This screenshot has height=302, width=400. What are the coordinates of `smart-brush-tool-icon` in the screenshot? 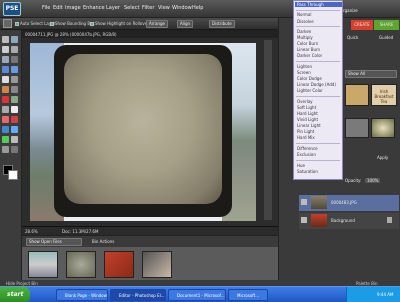 It's located at (14, 119).